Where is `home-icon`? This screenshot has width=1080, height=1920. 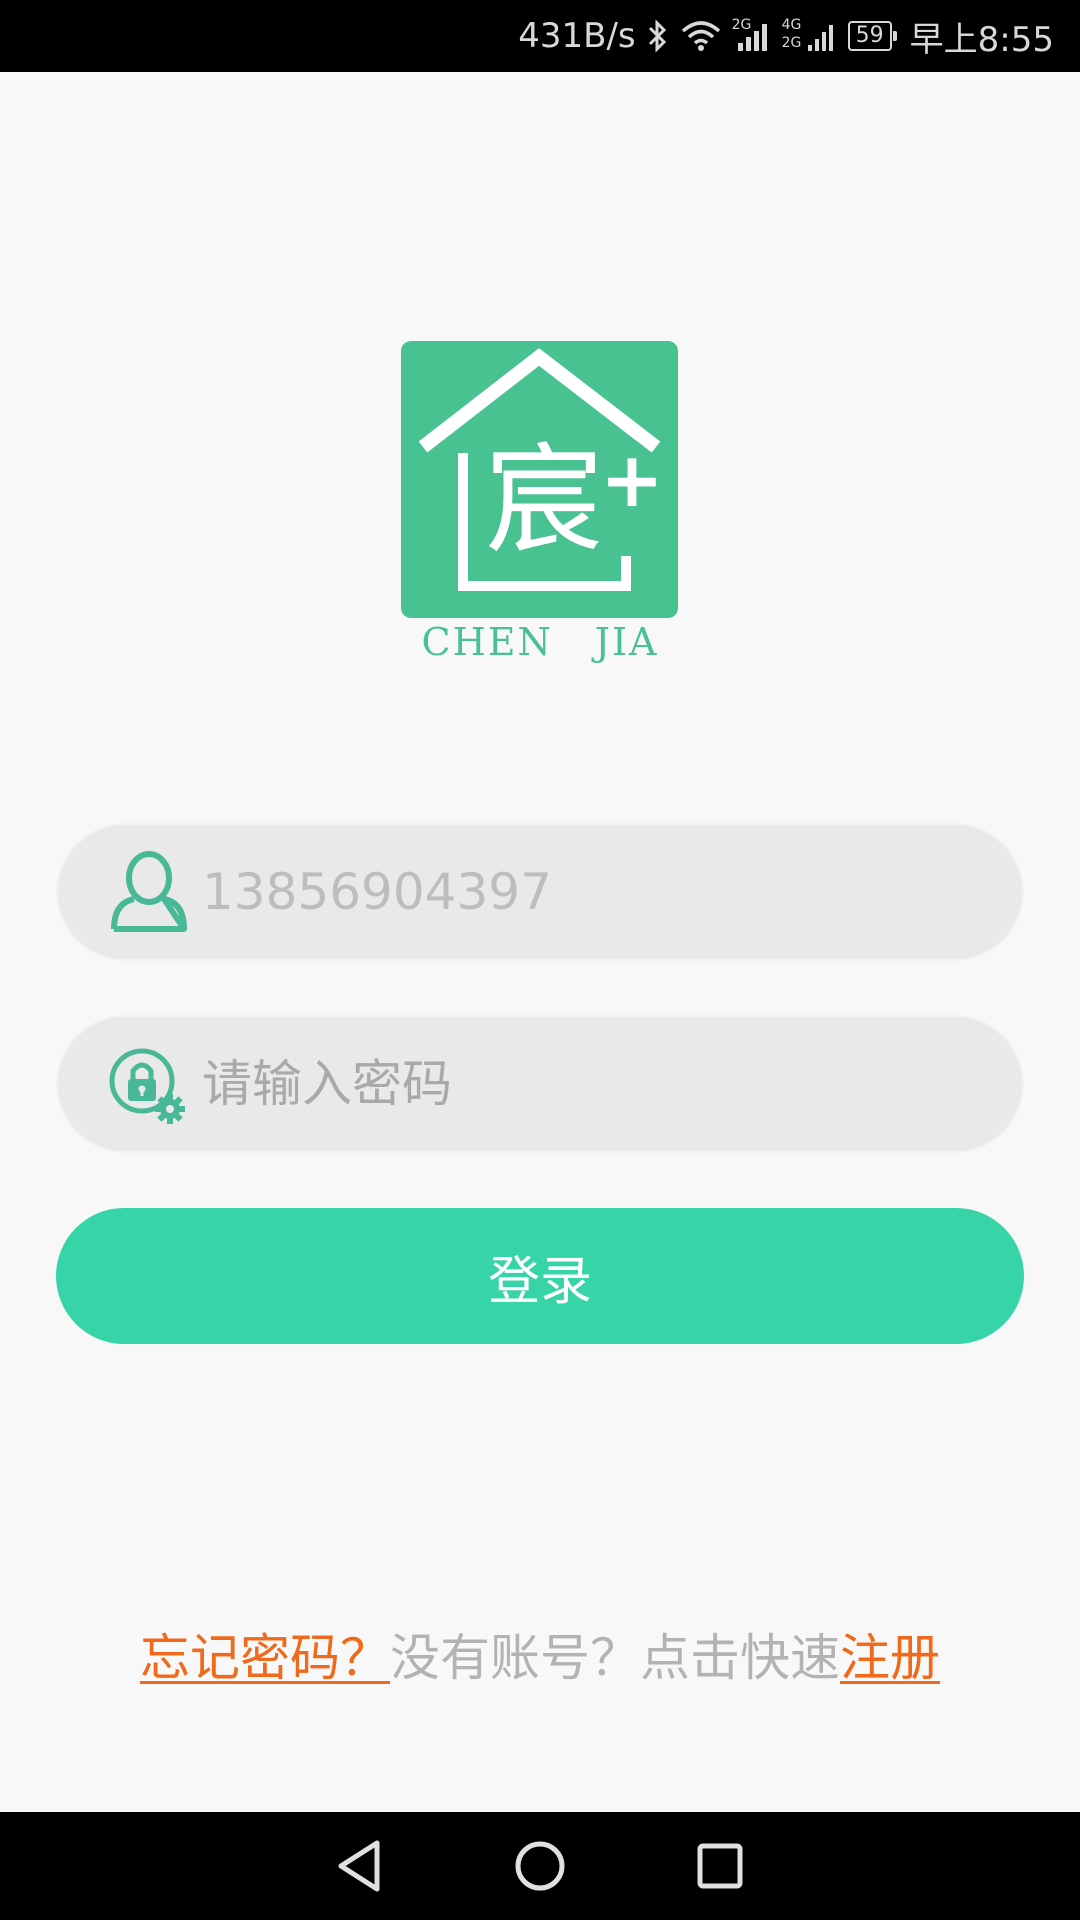
home-icon is located at coordinates (540, 1866).